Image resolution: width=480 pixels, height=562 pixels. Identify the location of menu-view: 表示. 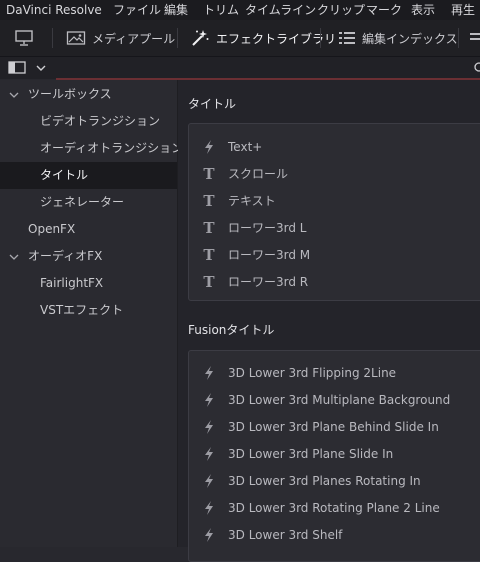
(423, 10).